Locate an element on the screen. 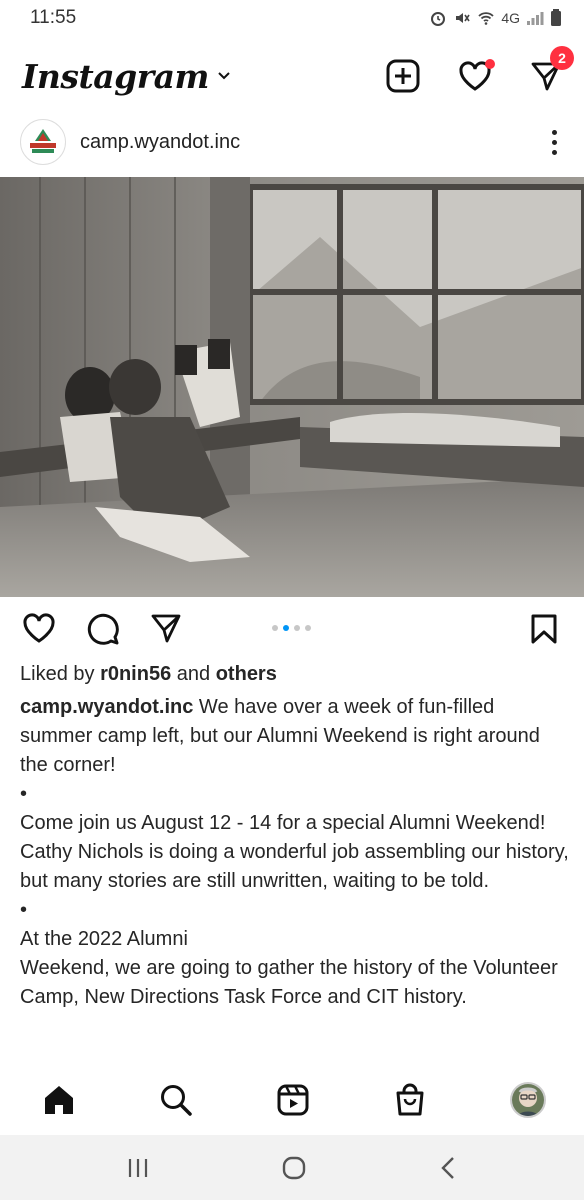  status-icons: 4G is located at coordinates (495, 18).